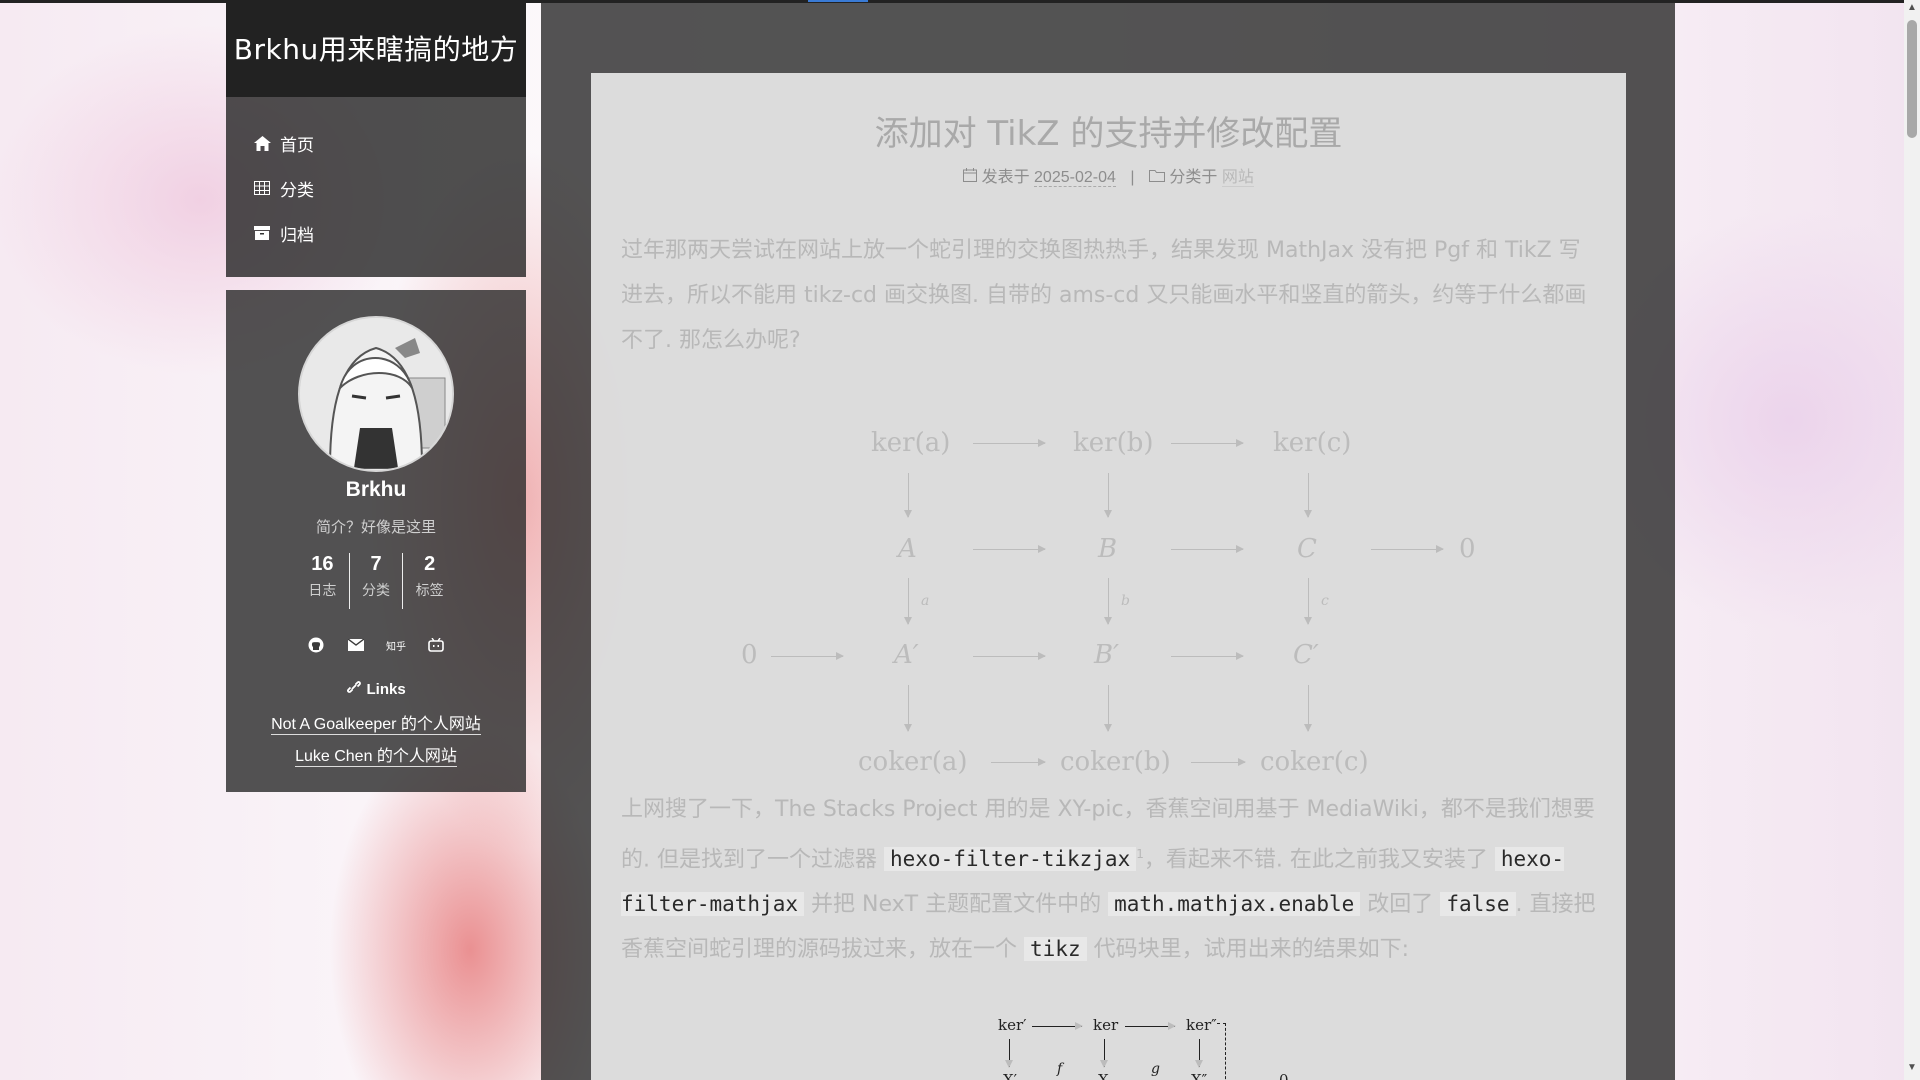  I want to click on menu-item-archives: 归档, so click(282, 233).